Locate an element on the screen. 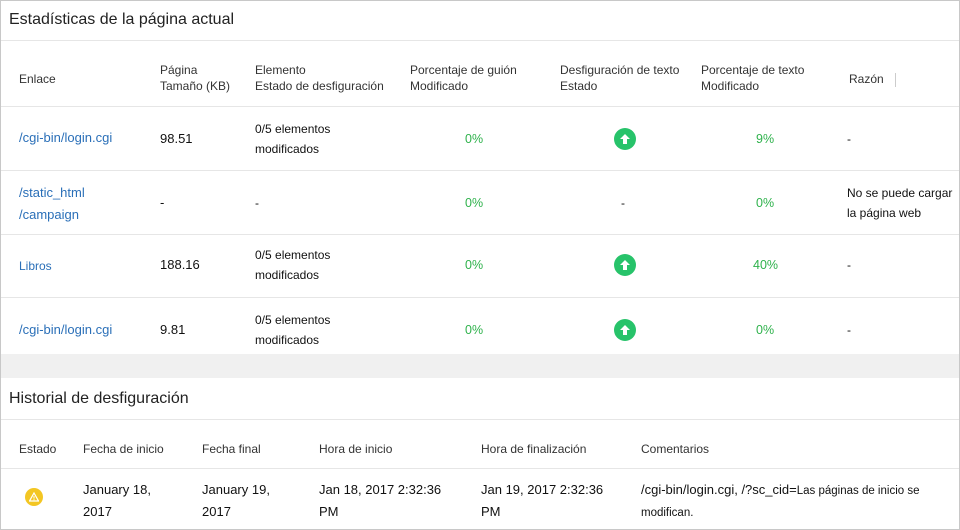  header-start-date: Fecha de inicio is located at coordinates (123, 449).